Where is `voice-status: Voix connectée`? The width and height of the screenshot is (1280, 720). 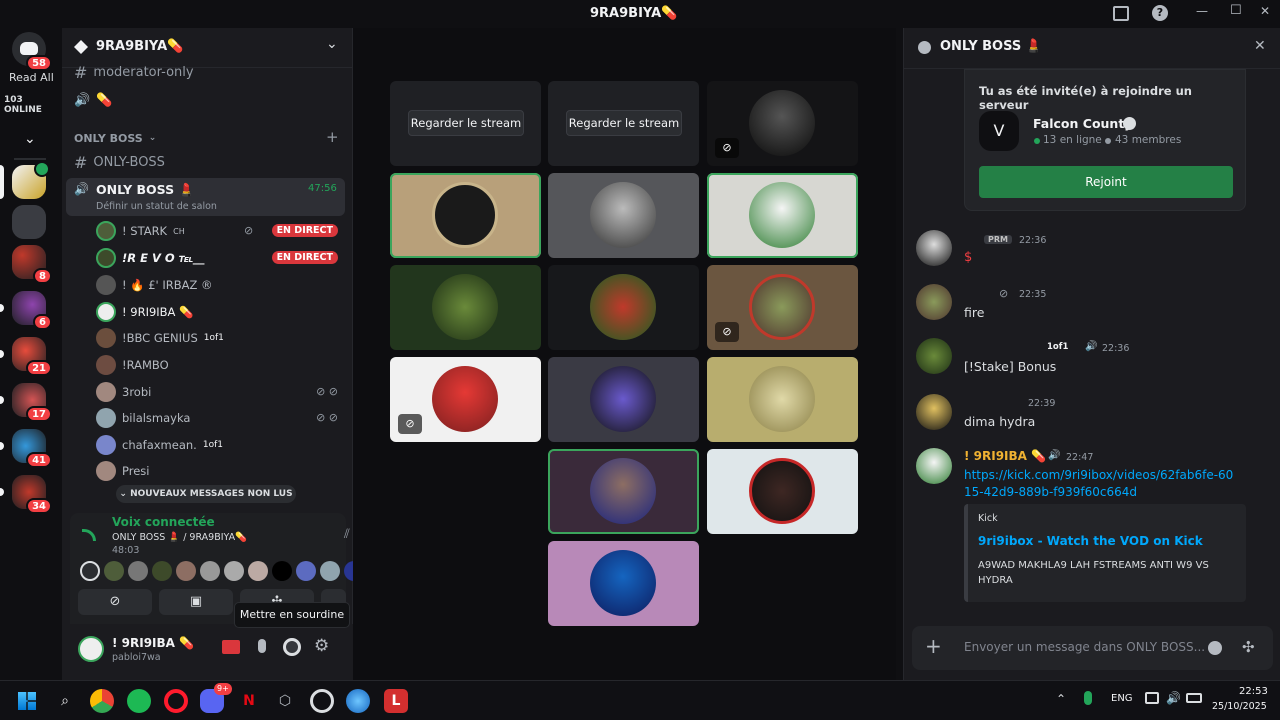 voice-status: Voix connectée is located at coordinates (163, 522).